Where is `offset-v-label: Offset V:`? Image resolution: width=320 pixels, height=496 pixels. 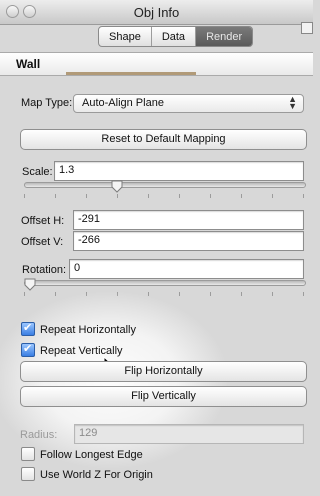 offset-v-label: Offset V: is located at coordinates (42, 242).